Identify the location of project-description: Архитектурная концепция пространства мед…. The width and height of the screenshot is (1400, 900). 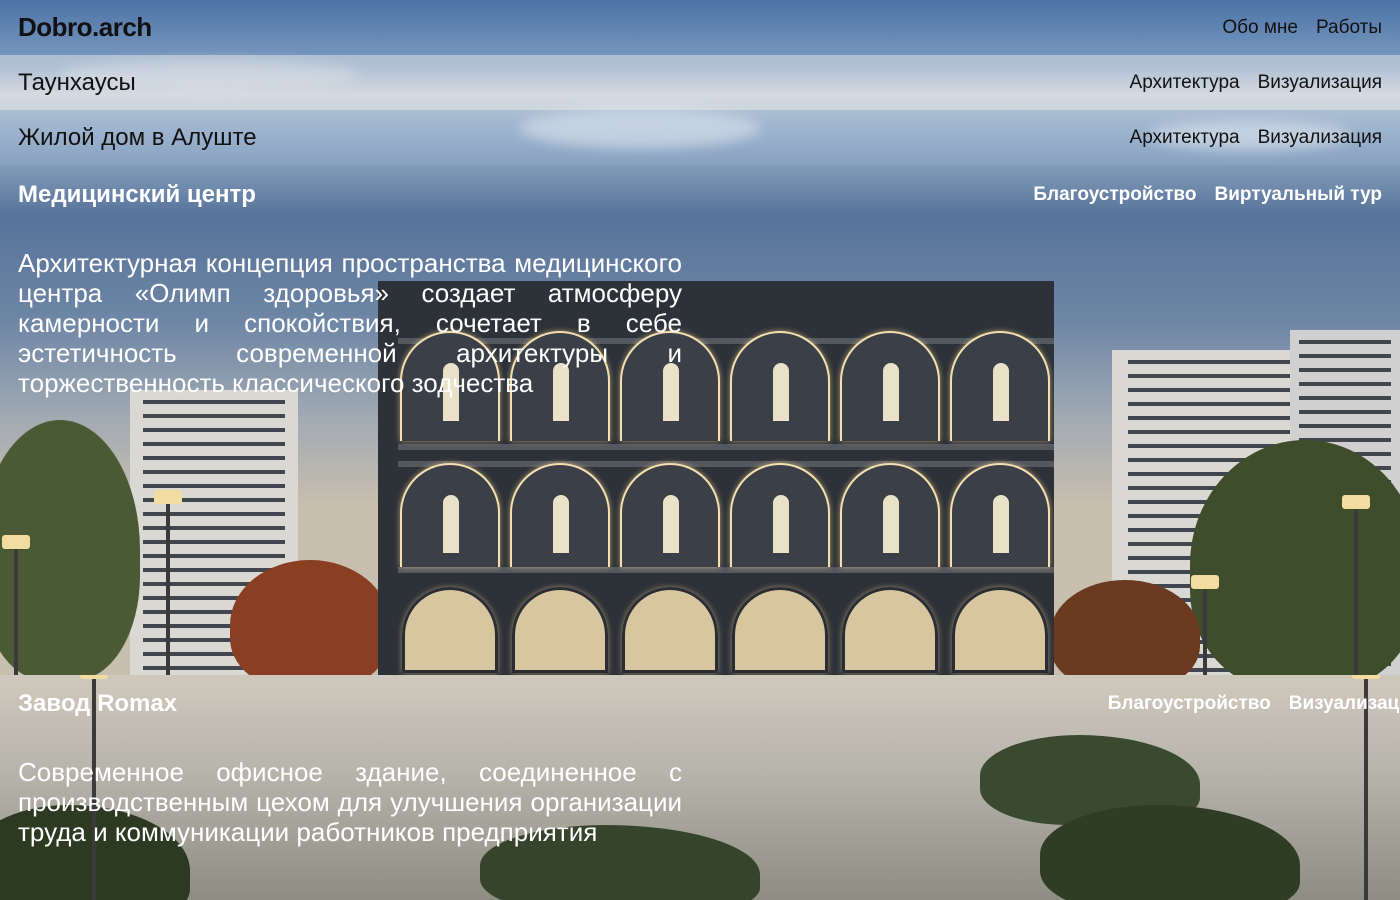
(350, 323).